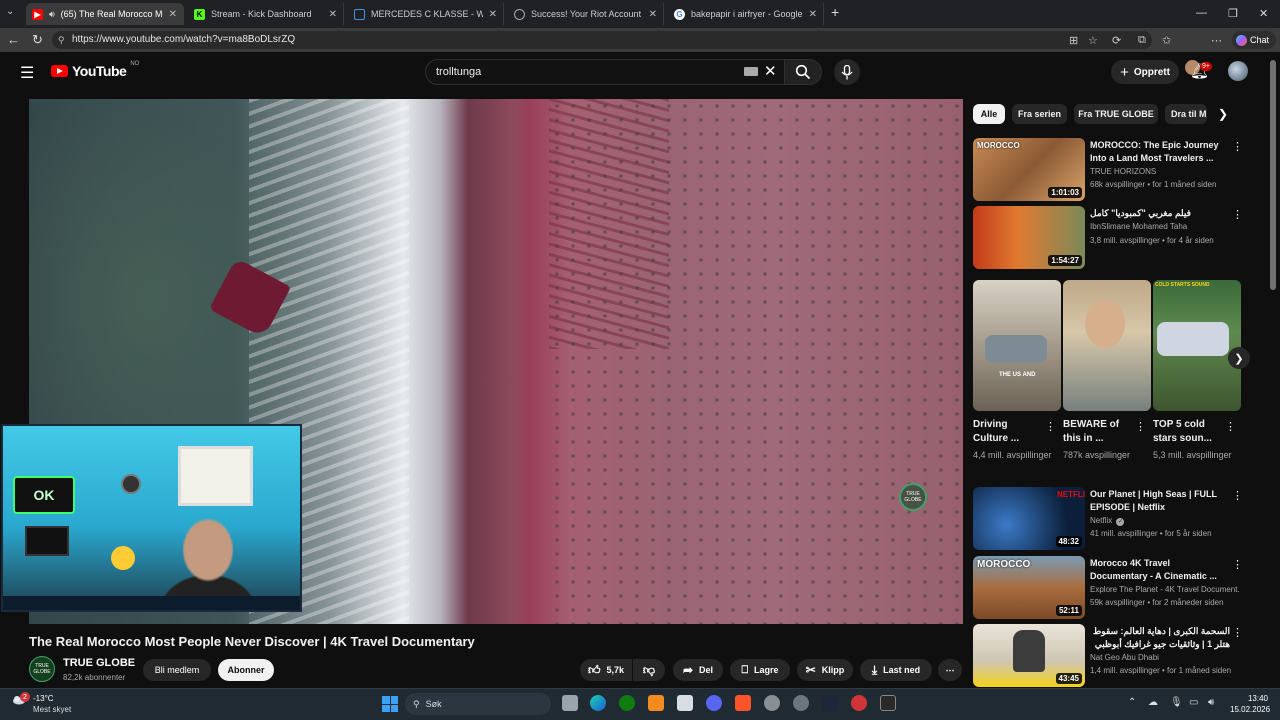  What do you see at coordinates (570, 703) in the screenshot?
I see `task-view-icon` at bounding box center [570, 703].